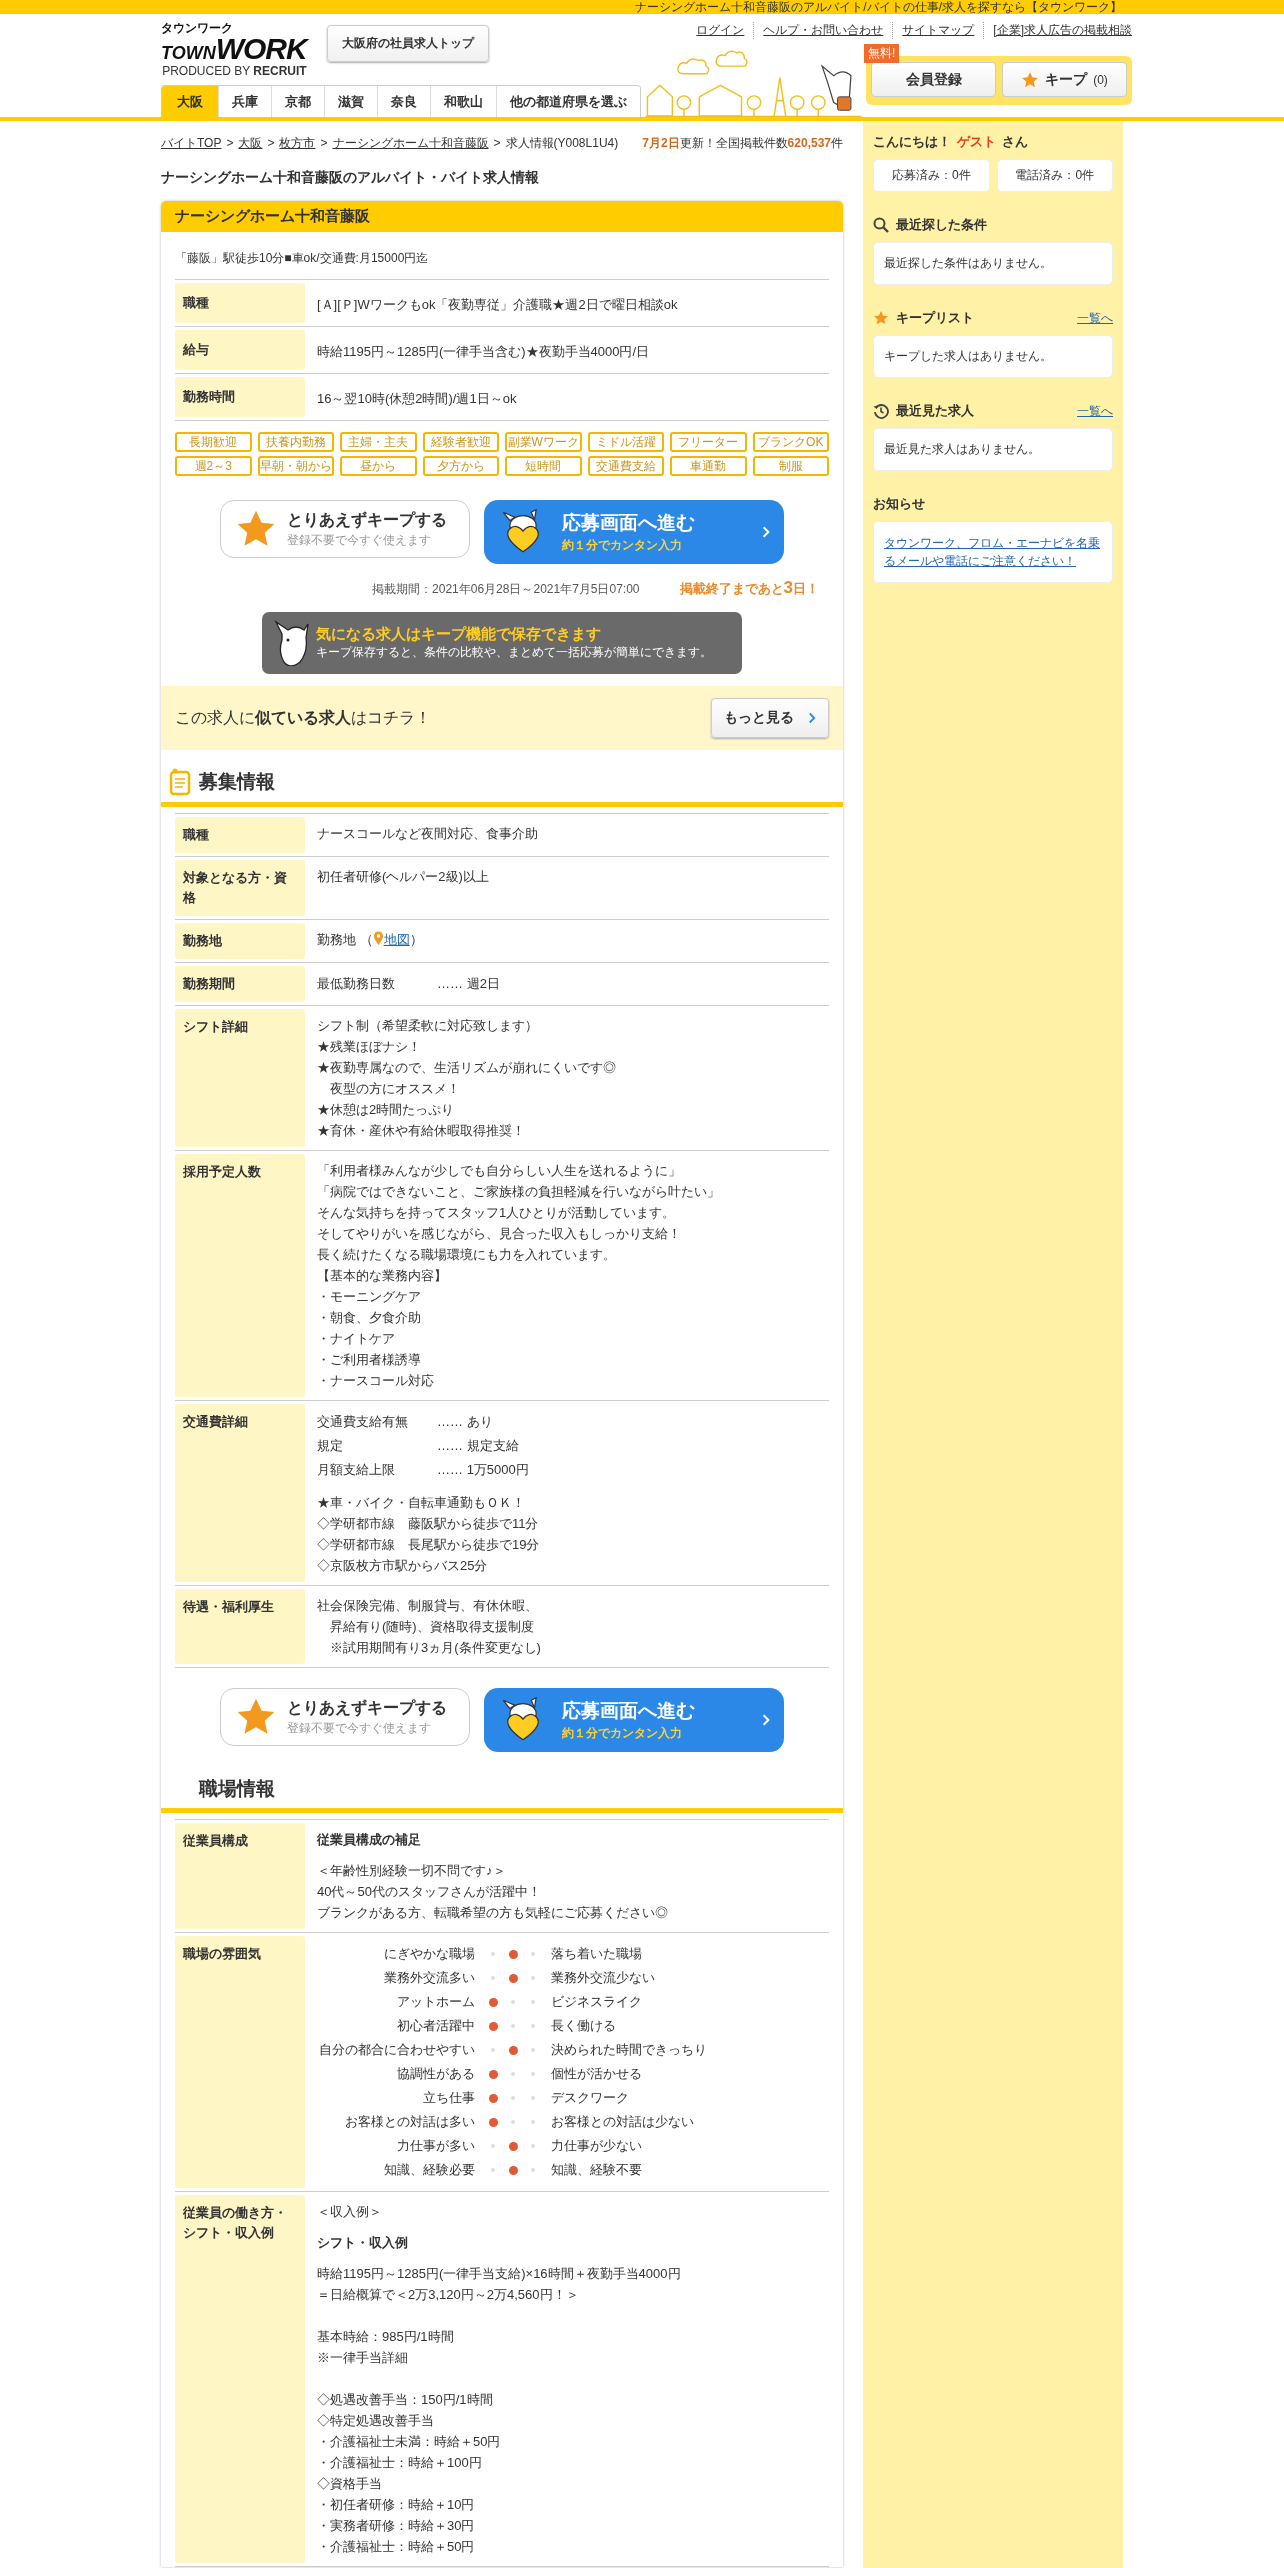 The image size is (1284, 2568). What do you see at coordinates (386, 1110) in the screenshot?
I see `detail-text: ★休憩は2時間たっぷり` at bounding box center [386, 1110].